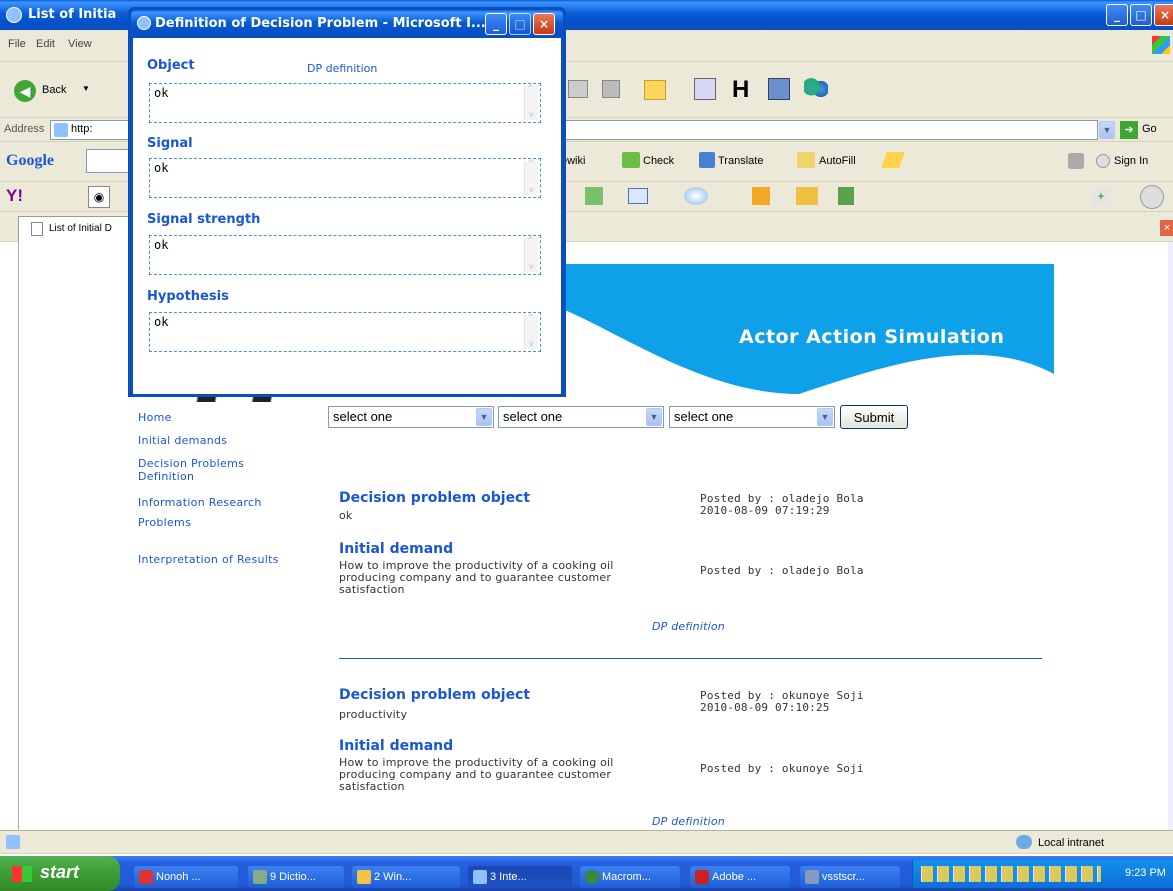 This screenshot has height=891, width=1173. I want to click on select-2: select one ▼, so click(581, 417).